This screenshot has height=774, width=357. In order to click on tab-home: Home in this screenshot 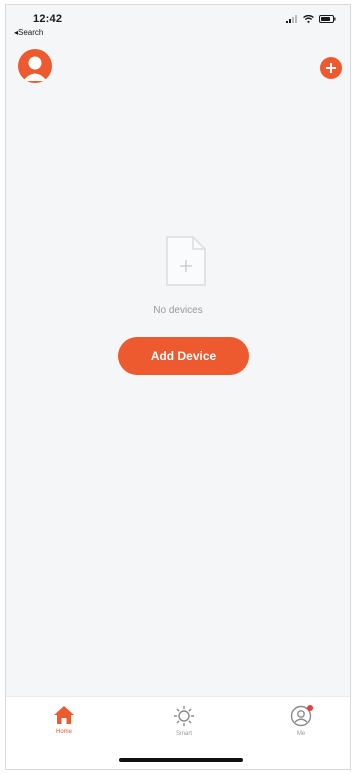, I will do `click(64, 720)`.